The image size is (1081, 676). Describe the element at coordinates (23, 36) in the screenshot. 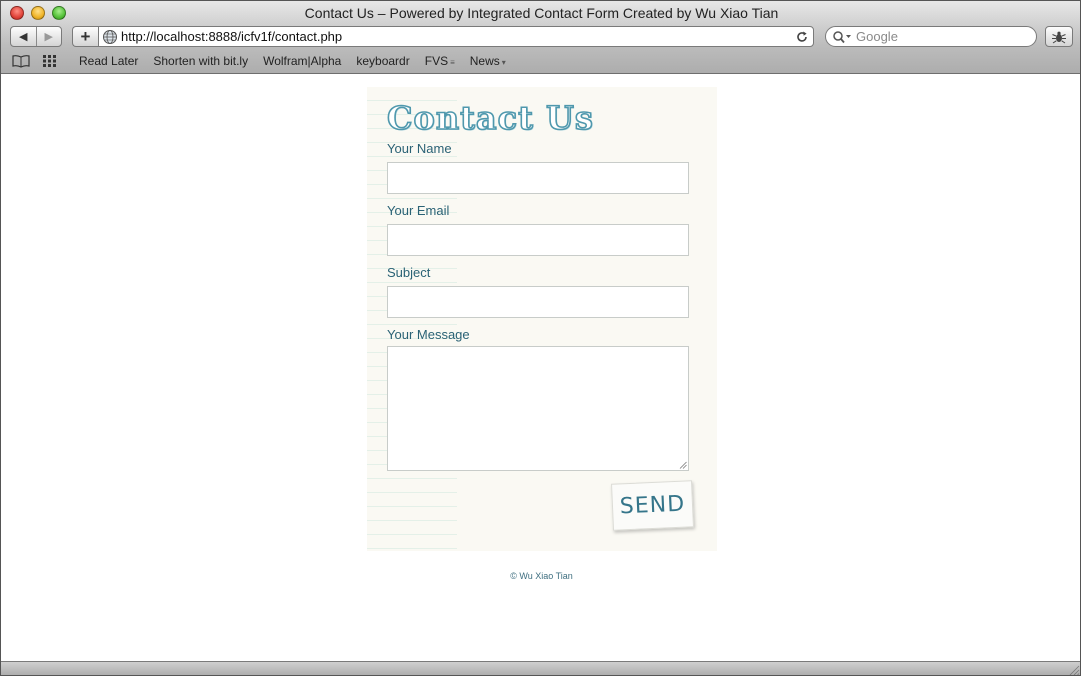

I see `back-button: ◀` at that location.